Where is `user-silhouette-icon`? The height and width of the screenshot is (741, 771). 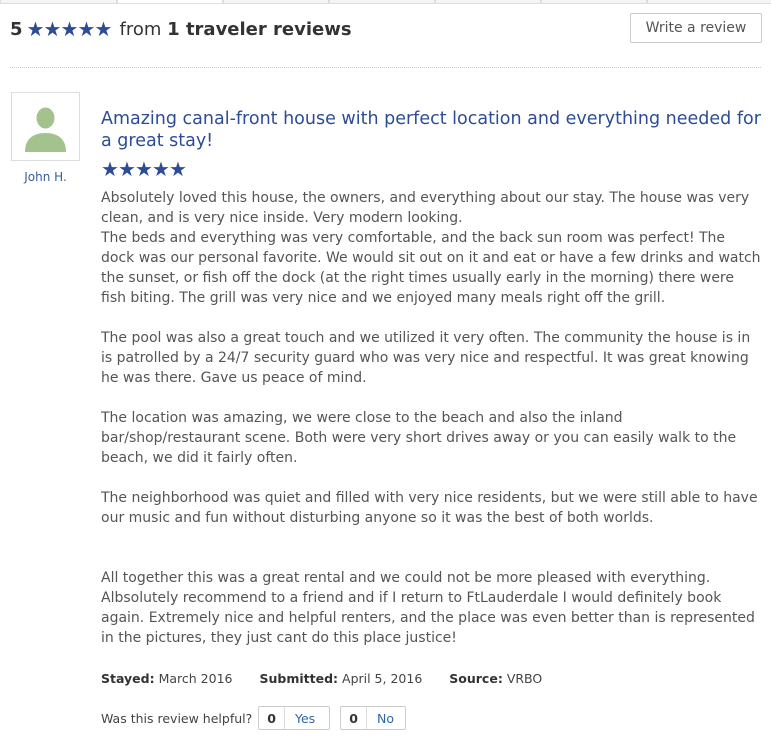
user-silhouette-icon is located at coordinates (45, 129).